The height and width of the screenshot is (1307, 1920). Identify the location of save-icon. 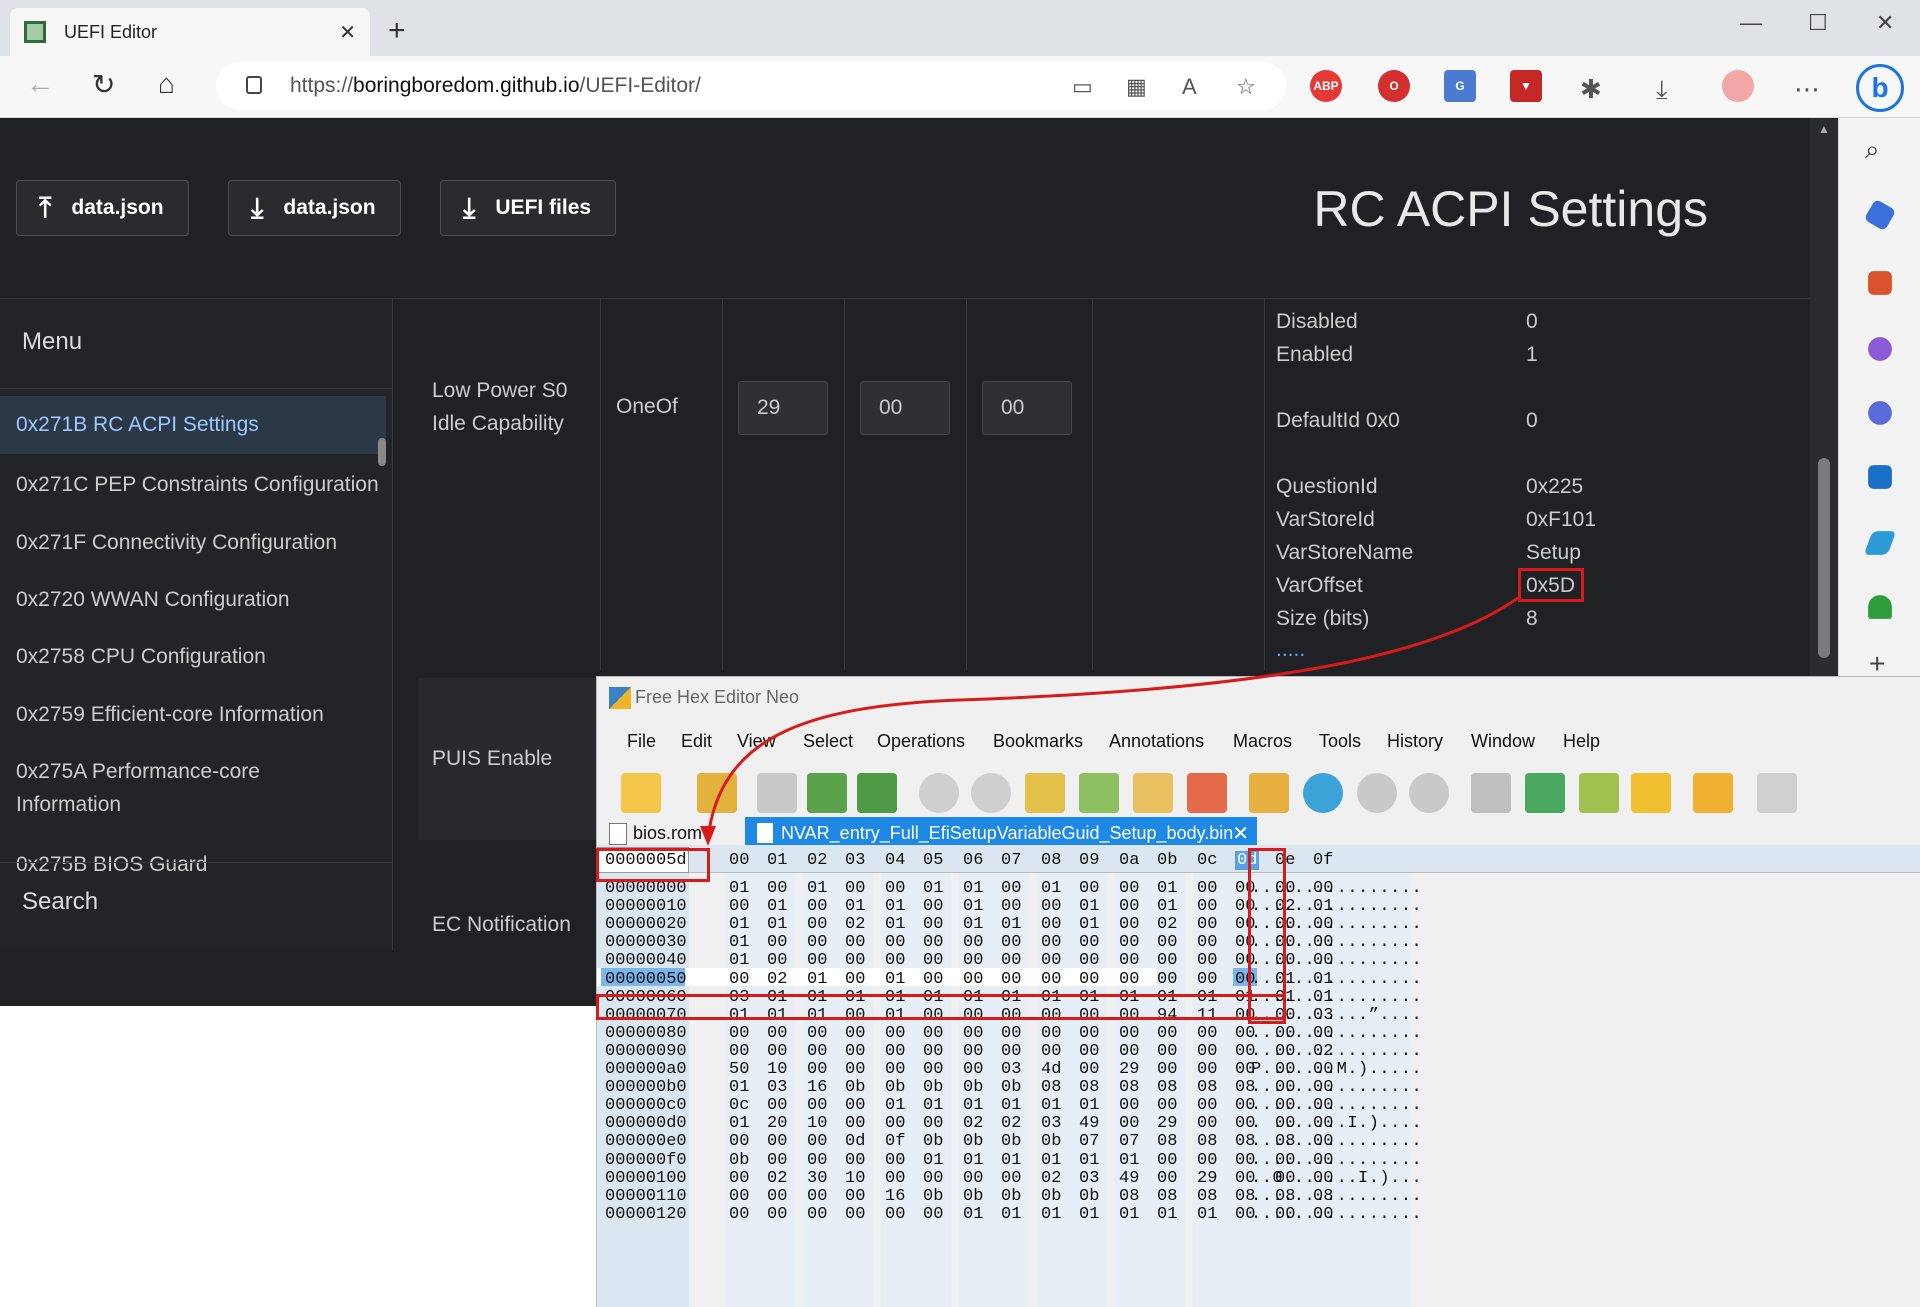
(777, 793).